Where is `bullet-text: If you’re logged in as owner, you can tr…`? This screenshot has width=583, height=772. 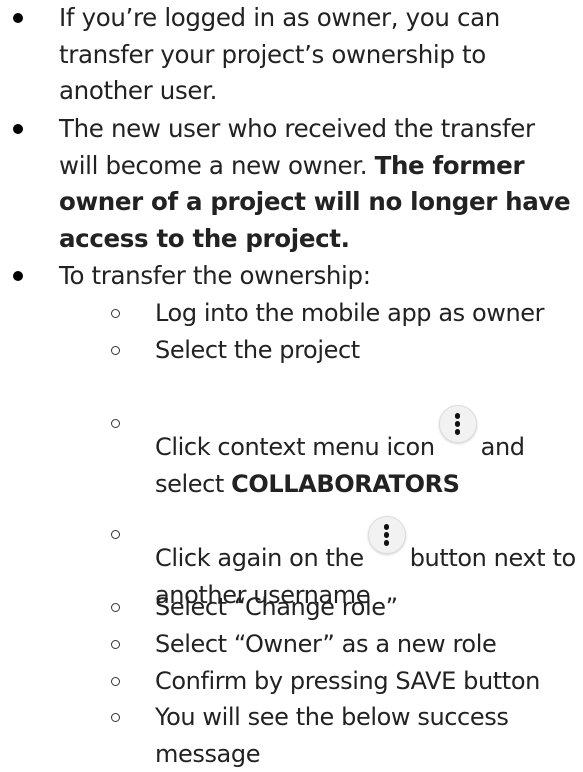
bullet-text: If you’re logged in as owner, you can tr… is located at coordinates (279, 54).